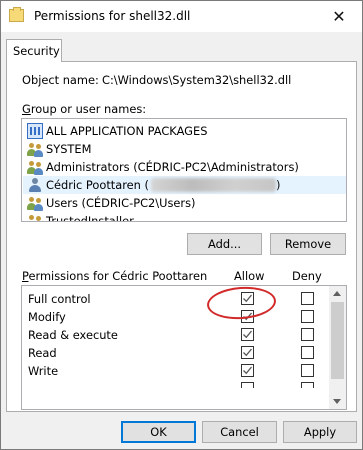 The height and width of the screenshot is (450, 363). I want to click on tab-security: Security, so click(34, 50).